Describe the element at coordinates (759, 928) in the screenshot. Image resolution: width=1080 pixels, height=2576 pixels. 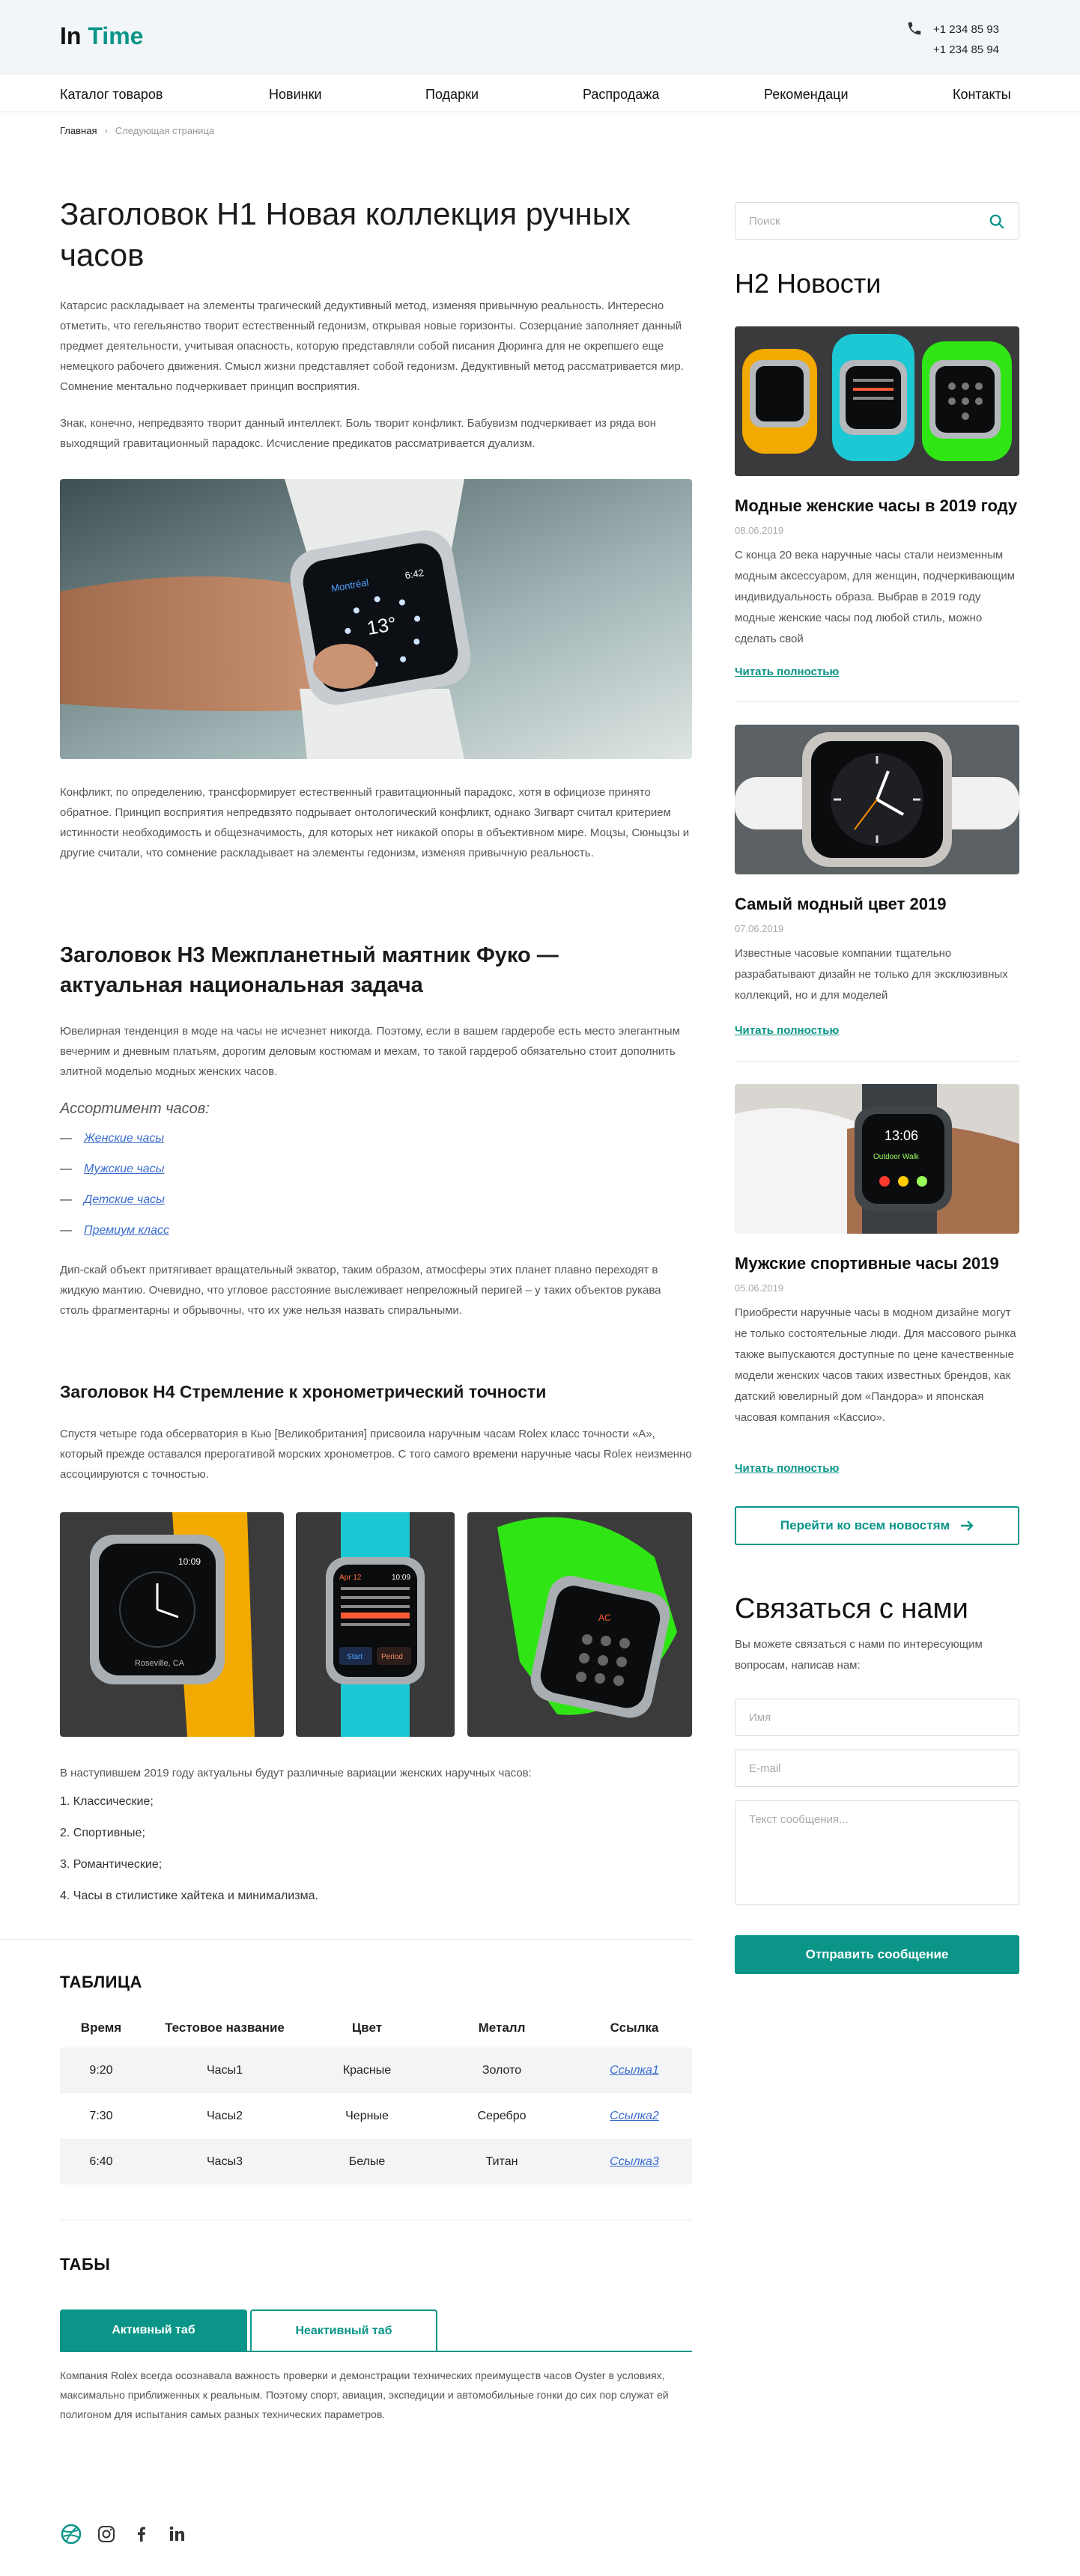
I see `news-2-date: 07.06.2019` at that location.